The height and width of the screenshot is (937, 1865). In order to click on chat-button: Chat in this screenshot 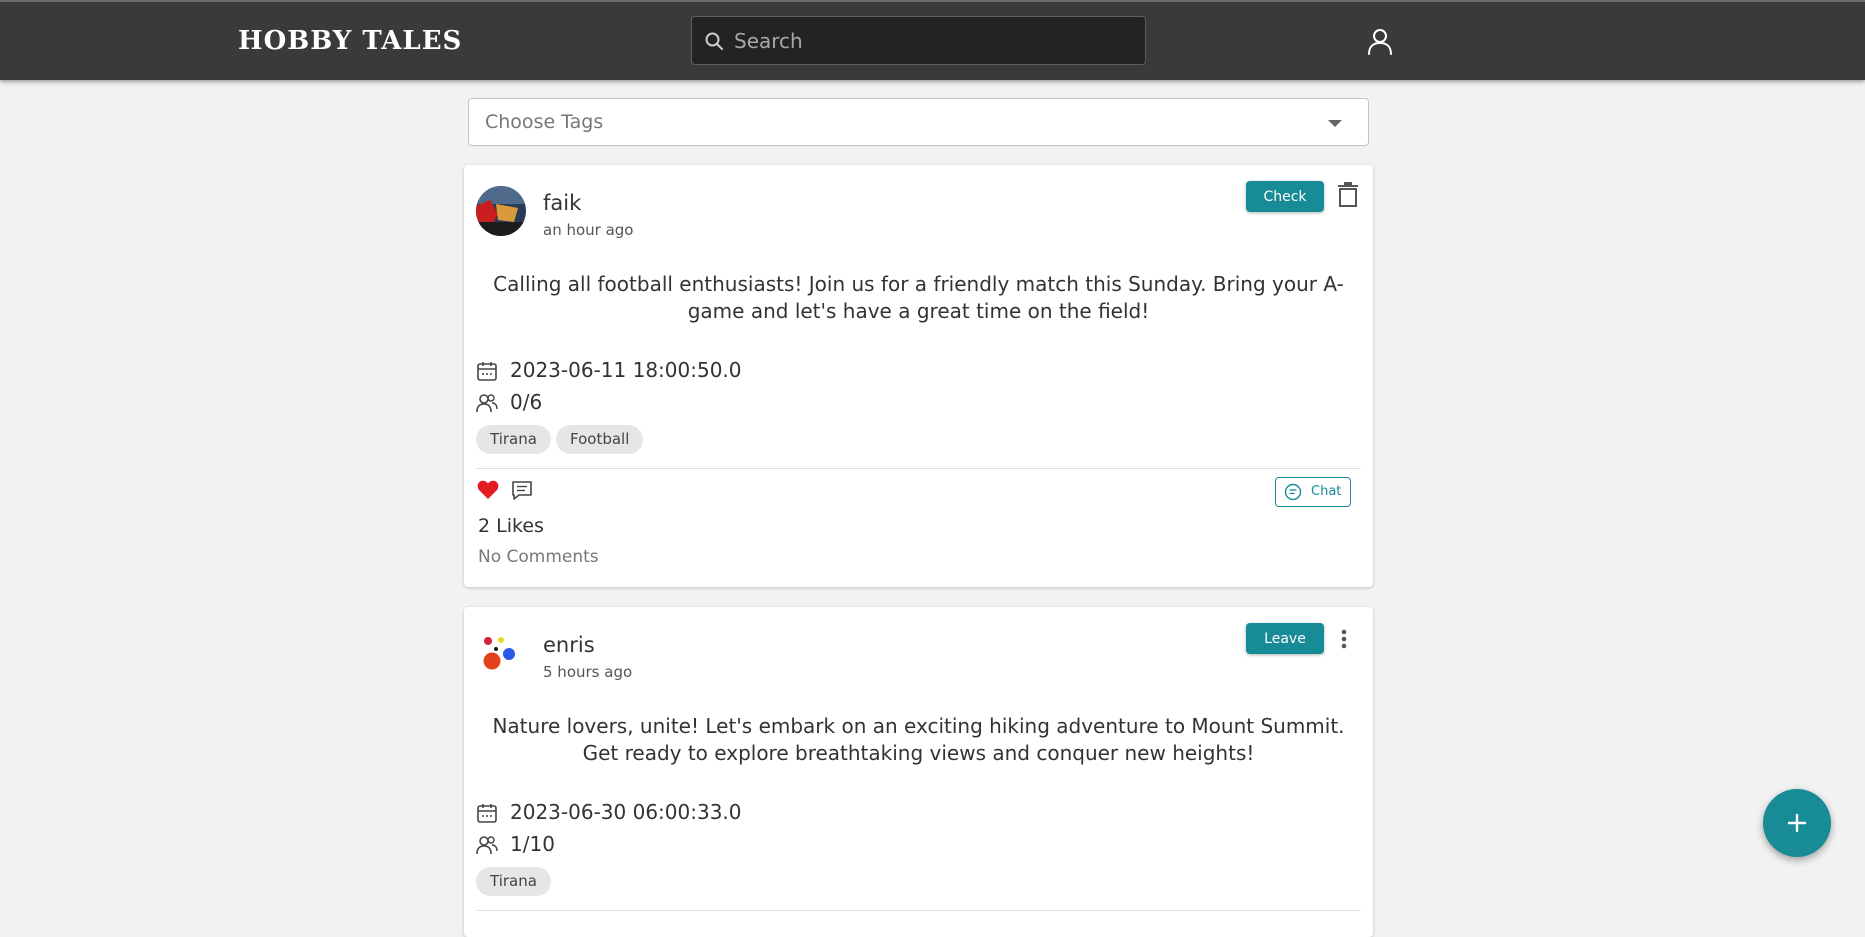, I will do `click(1313, 492)`.